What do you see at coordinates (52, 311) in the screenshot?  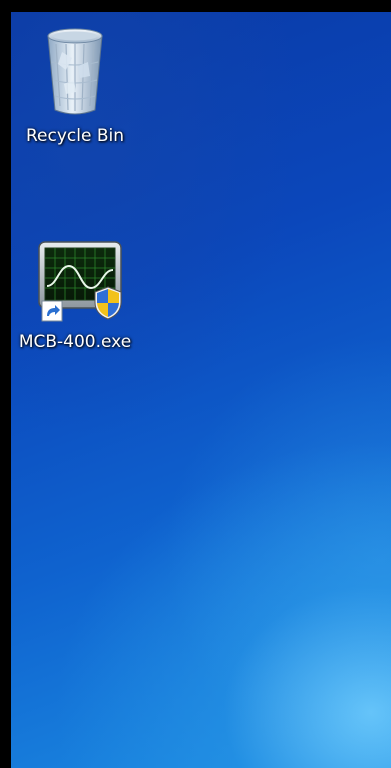 I see `shortcut-arrow-icon` at bounding box center [52, 311].